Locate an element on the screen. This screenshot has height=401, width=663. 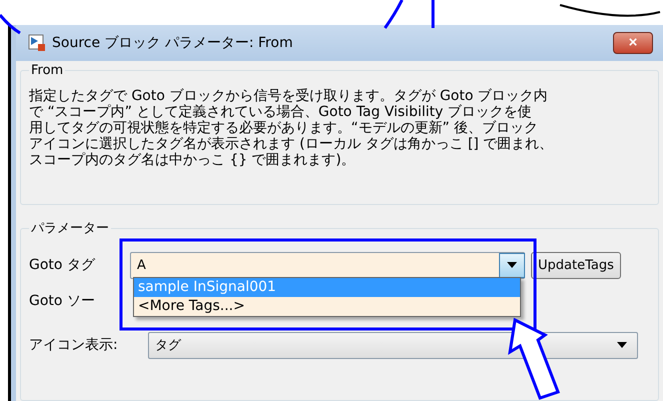
icon-display-select: タグ is located at coordinates (393, 345).